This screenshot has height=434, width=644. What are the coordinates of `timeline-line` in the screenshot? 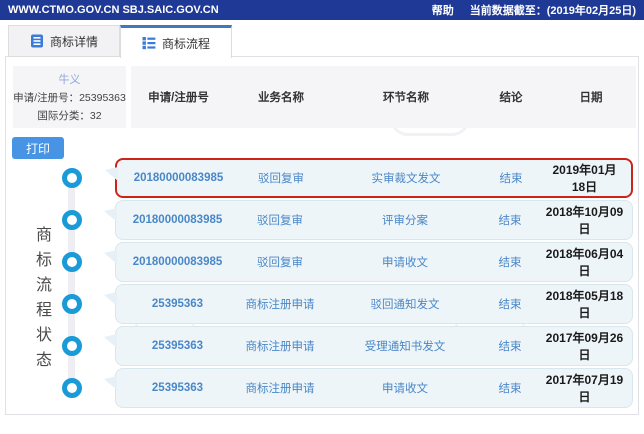 It's located at (71, 284).